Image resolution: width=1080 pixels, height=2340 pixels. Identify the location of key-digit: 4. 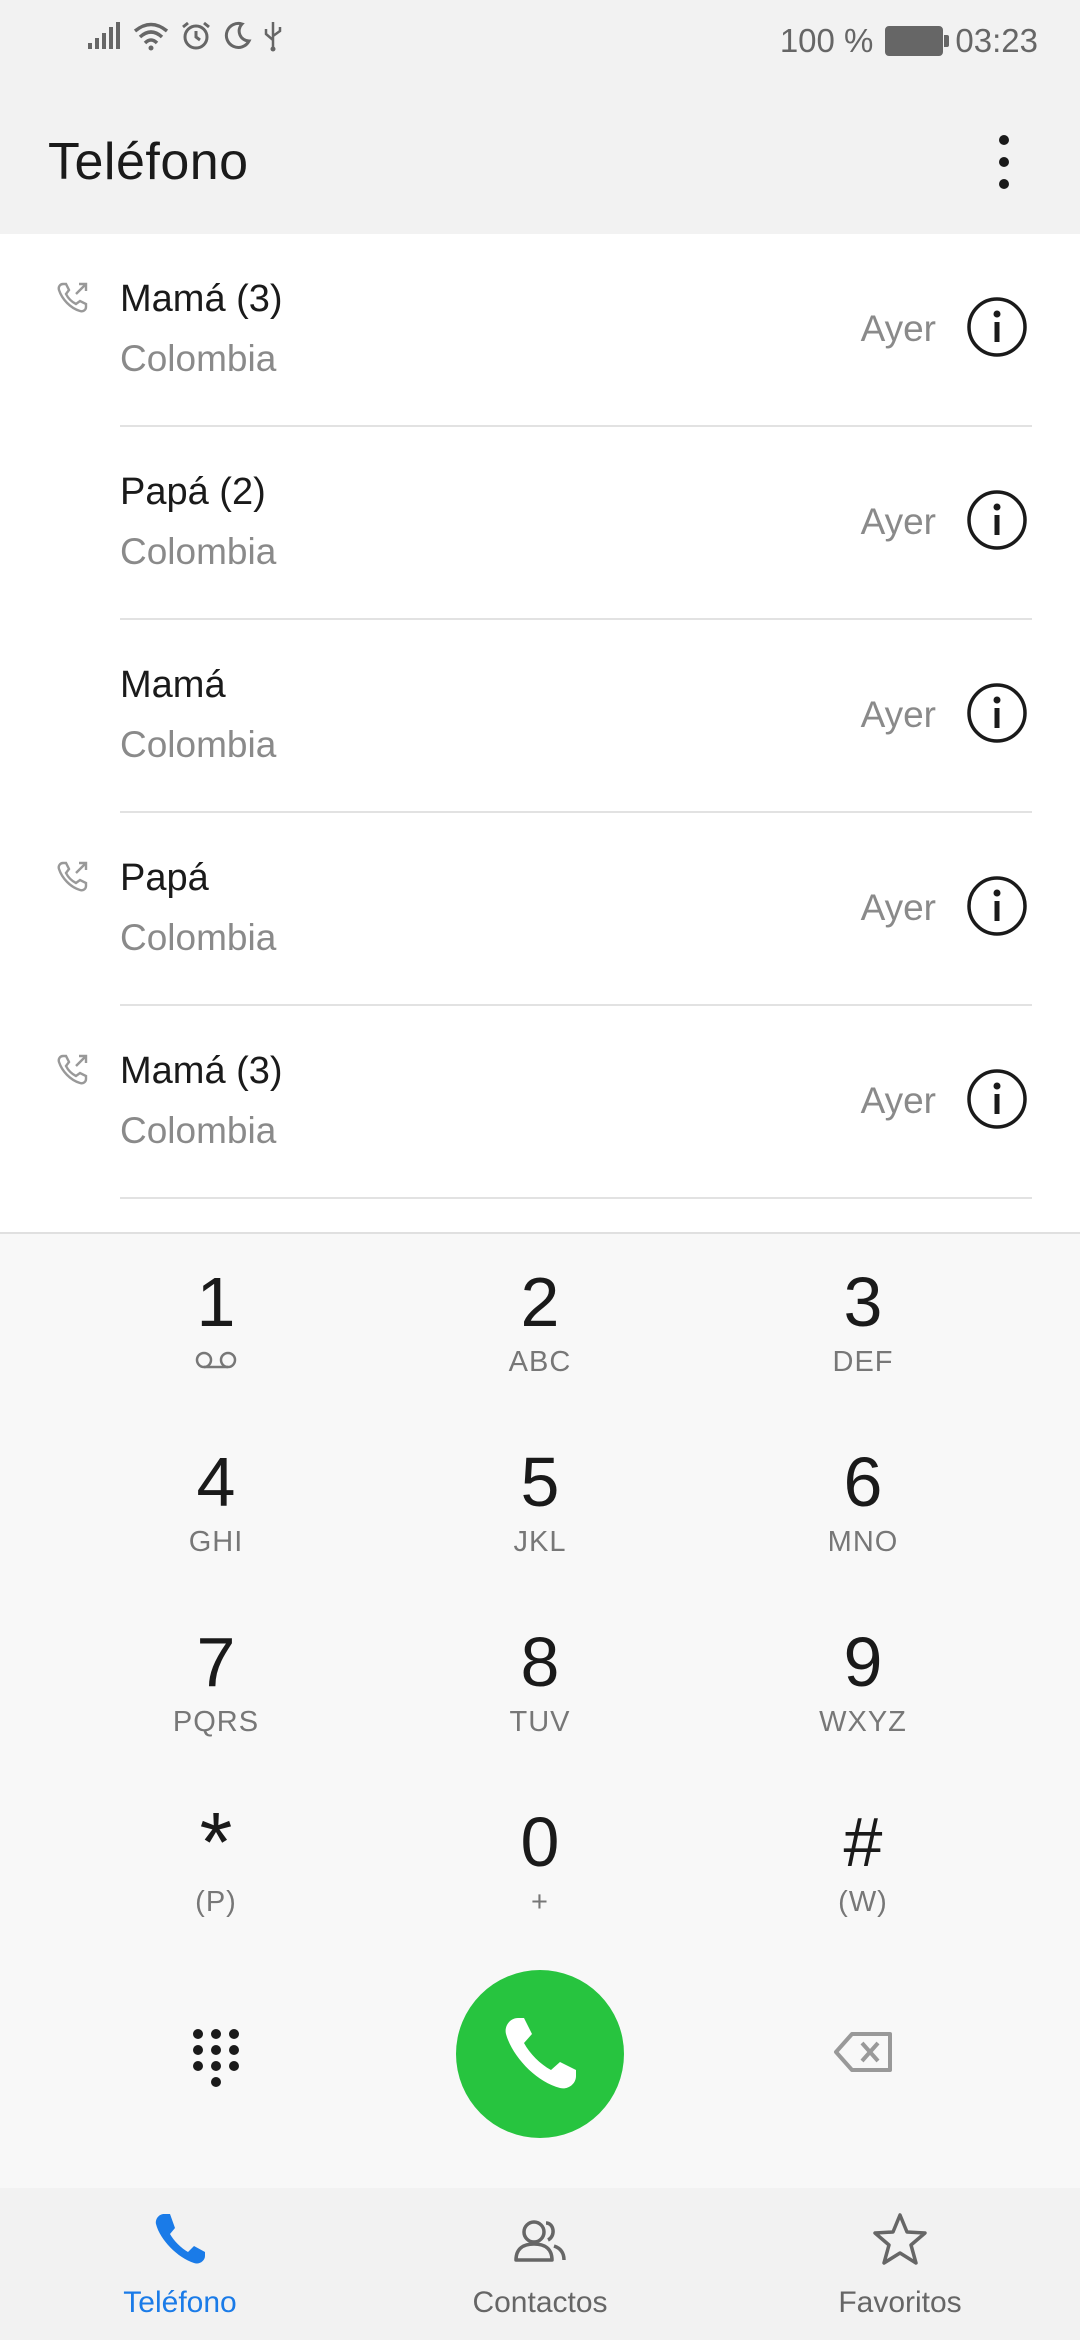
(216, 1482).